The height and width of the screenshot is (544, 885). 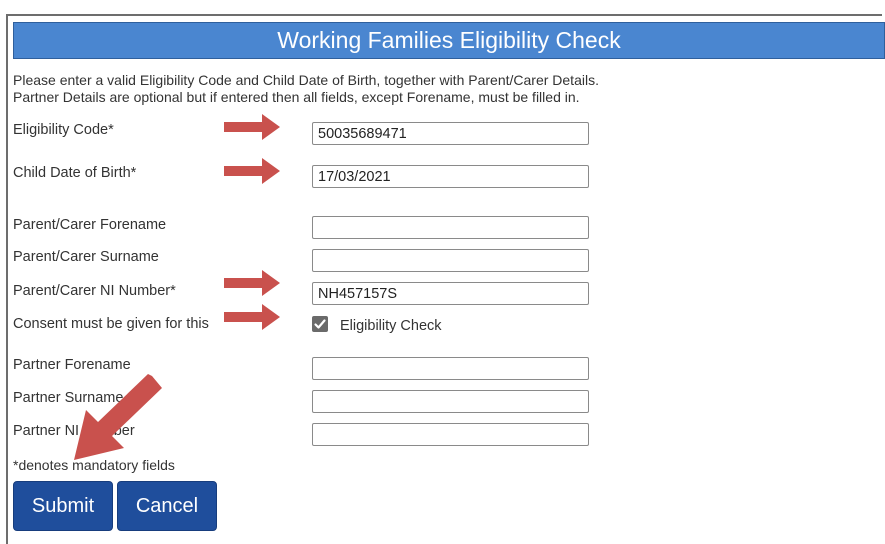 I want to click on child-dob-input, so click(x=450, y=176).